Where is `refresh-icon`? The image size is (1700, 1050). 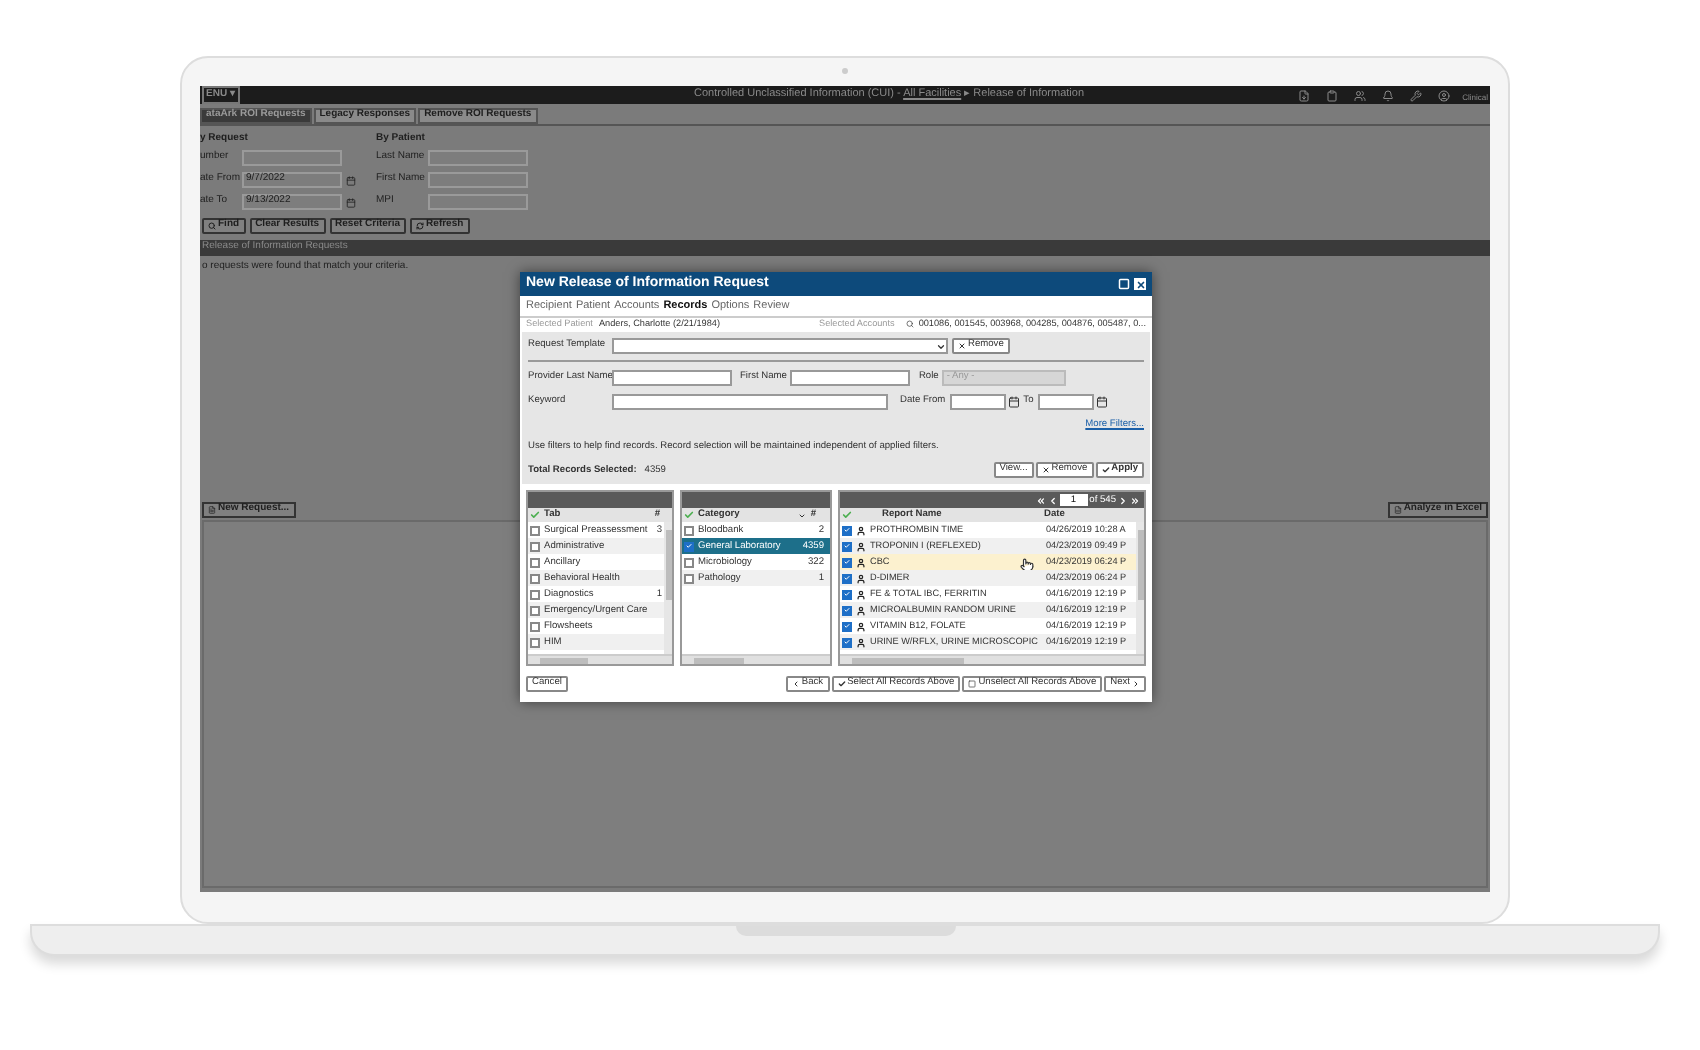 refresh-icon is located at coordinates (420, 226).